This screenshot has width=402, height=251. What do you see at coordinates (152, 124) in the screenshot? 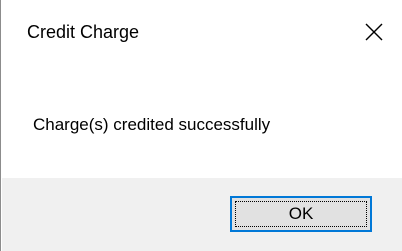
I see `dialog-message: Charge(s) credited successfully` at bounding box center [152, 124].